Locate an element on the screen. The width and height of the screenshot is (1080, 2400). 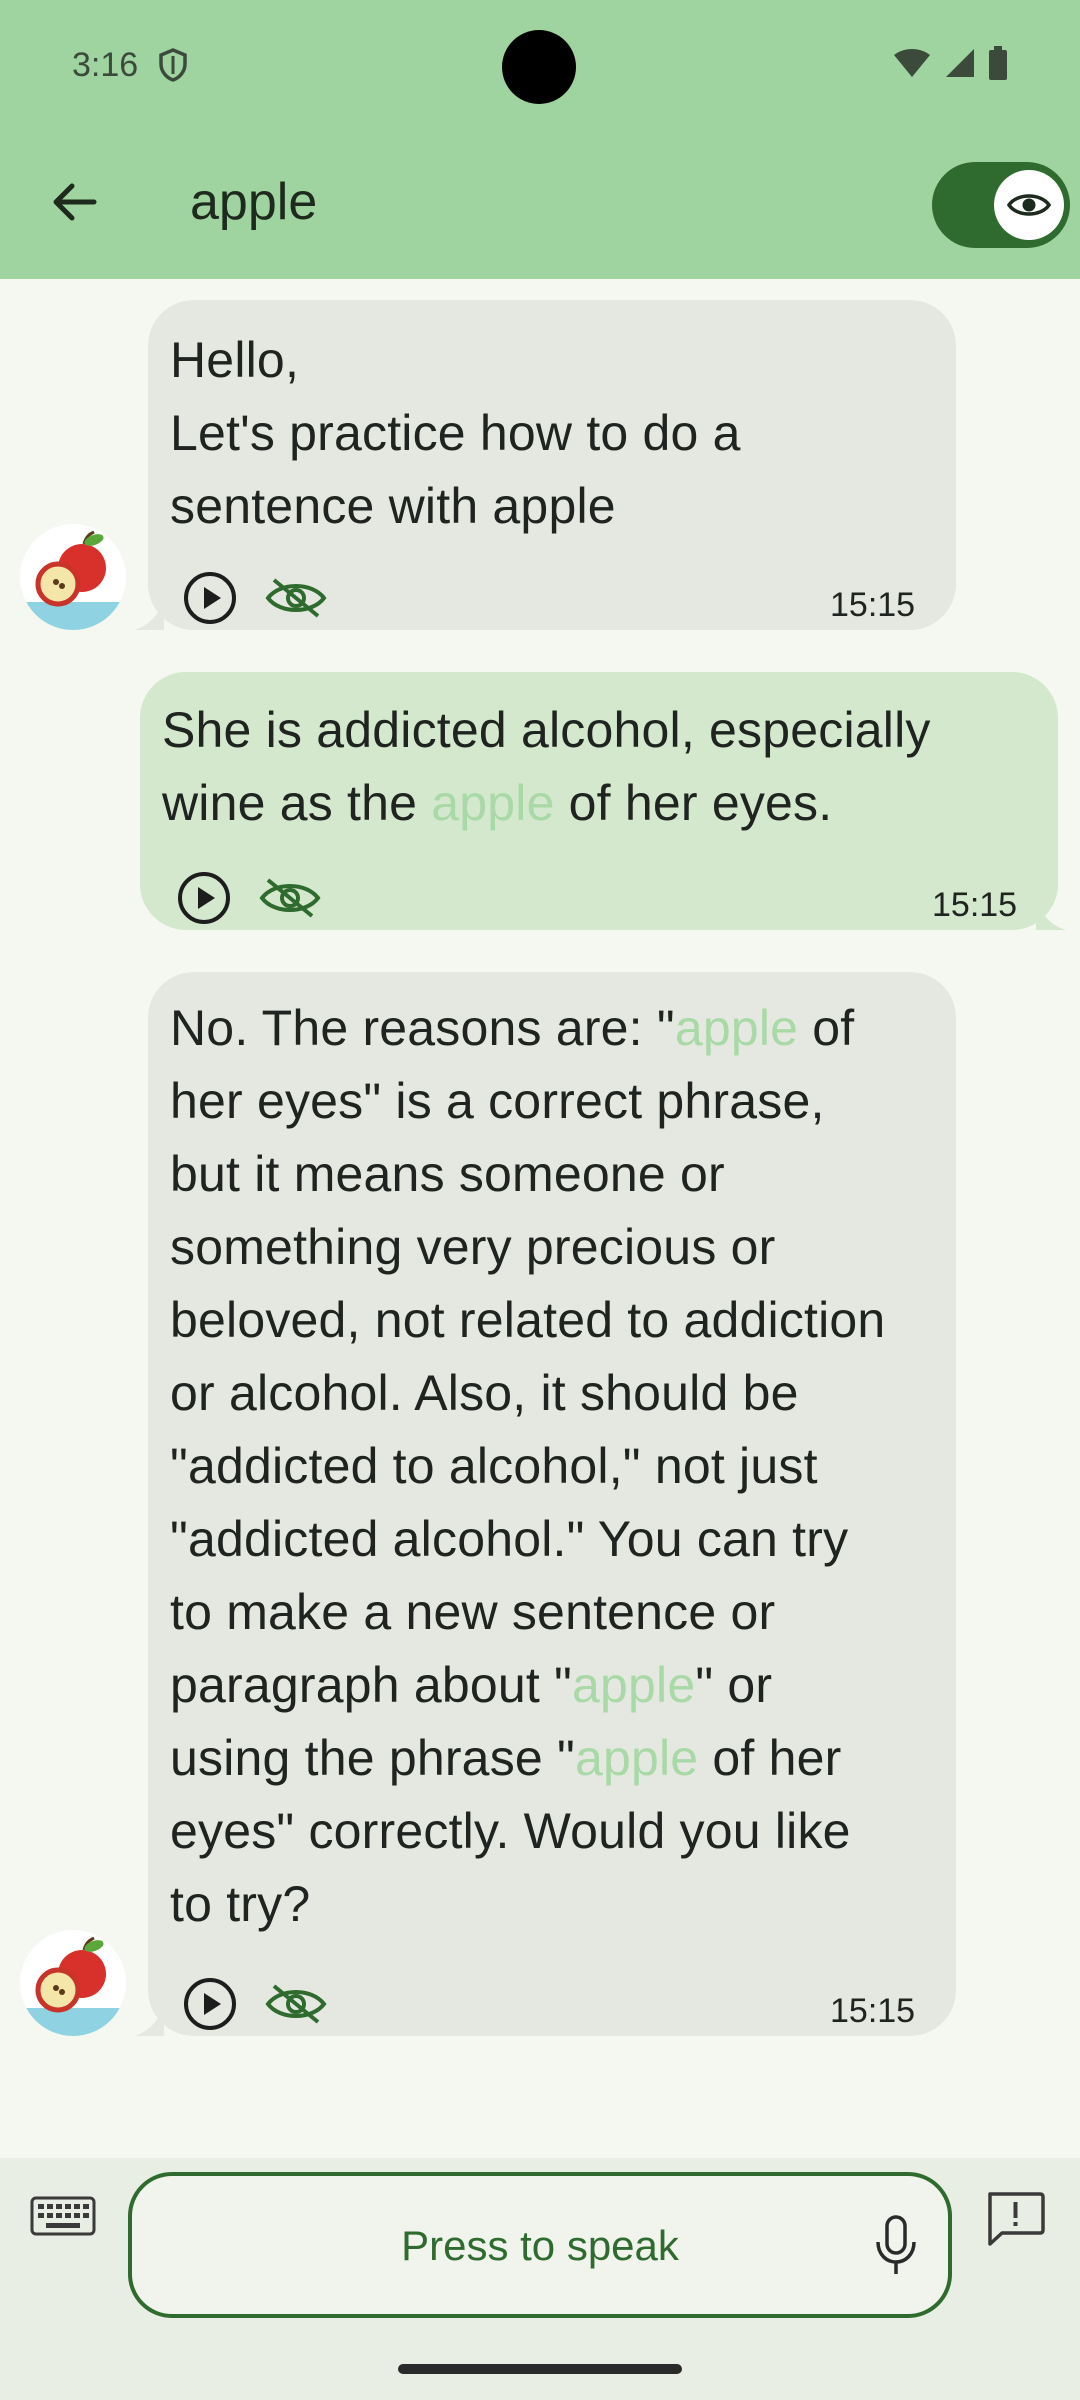
eye-icon is located at coordinates (1029, 205).